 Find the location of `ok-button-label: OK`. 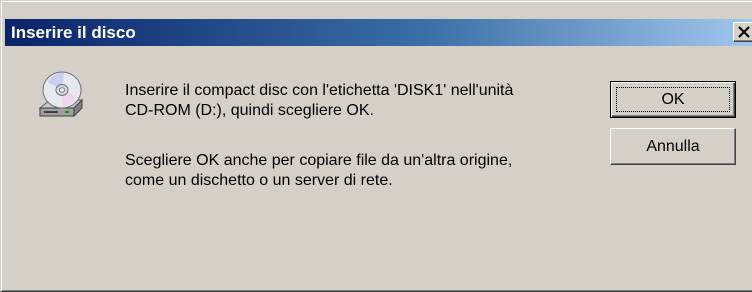

ok-button-label: OK is located at coordinates (673, 99).